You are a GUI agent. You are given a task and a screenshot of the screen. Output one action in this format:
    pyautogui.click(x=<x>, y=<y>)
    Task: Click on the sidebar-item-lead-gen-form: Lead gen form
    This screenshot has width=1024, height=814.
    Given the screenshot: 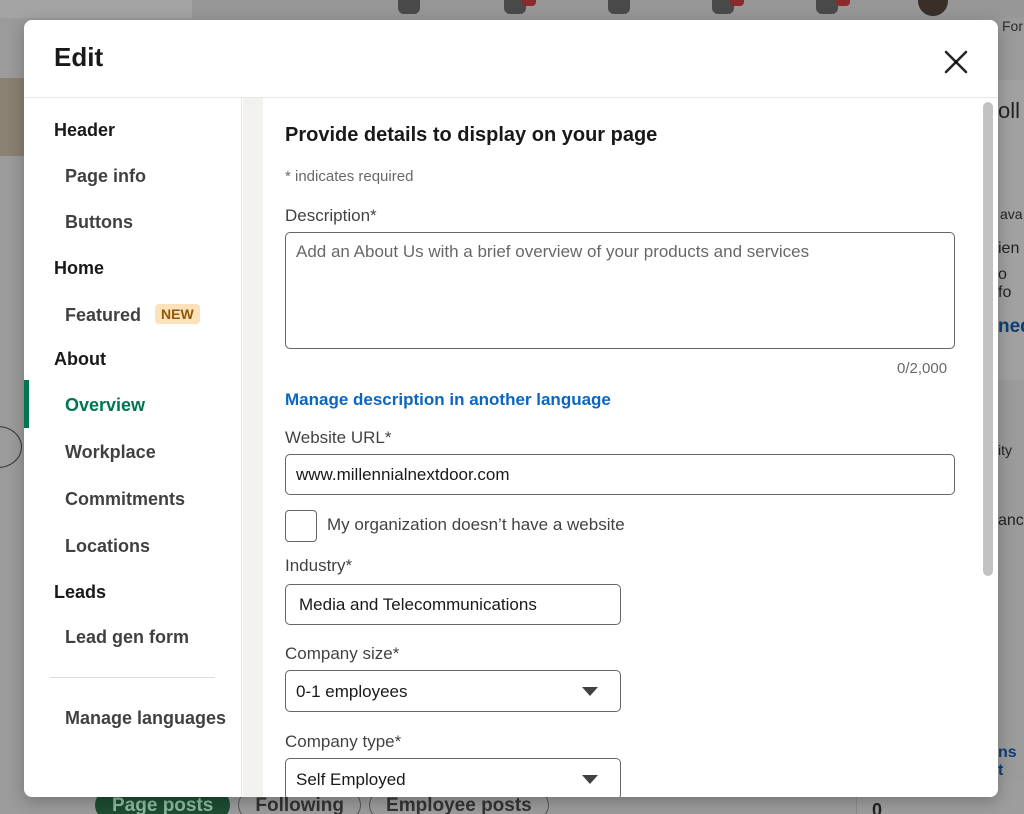 What is the action you would take?
    pyautogui.click(x=127, y=637)
    